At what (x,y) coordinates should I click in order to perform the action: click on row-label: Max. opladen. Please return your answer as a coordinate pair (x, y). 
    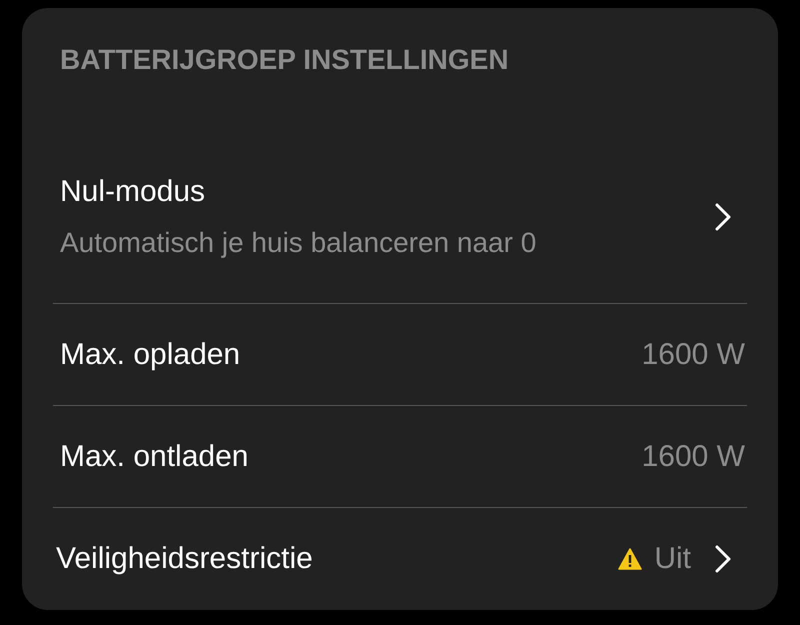
    Looking at the image, I should click on (150, 355).